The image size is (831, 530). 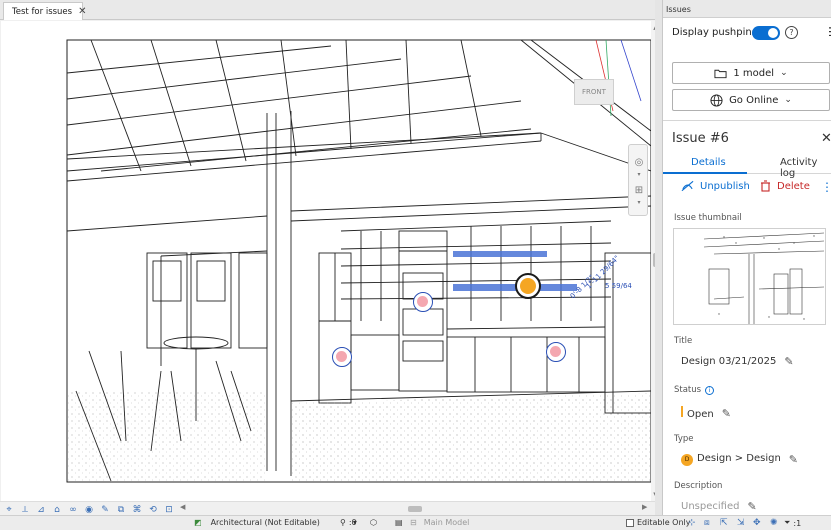 What do you see at coordinates (73, 510) in the screenshot?
I see `glasses-icon: ∞` at bounding box center [73, 510].